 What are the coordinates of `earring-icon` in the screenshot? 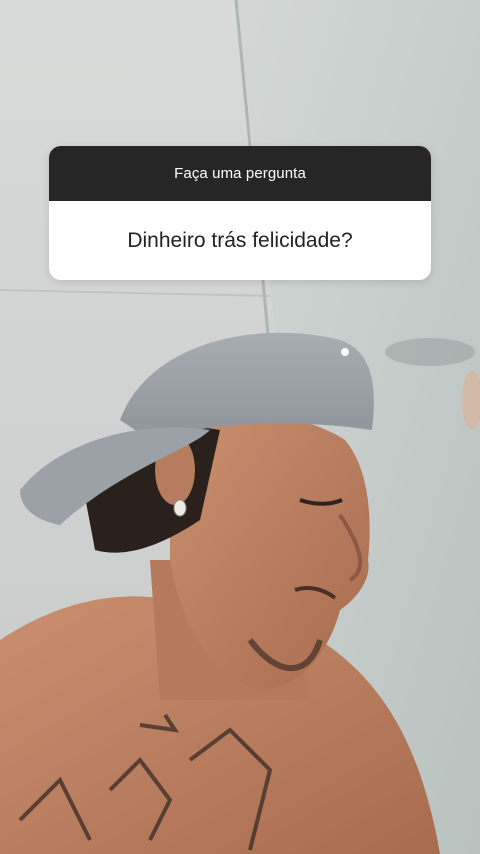 It's located at (180, 508).